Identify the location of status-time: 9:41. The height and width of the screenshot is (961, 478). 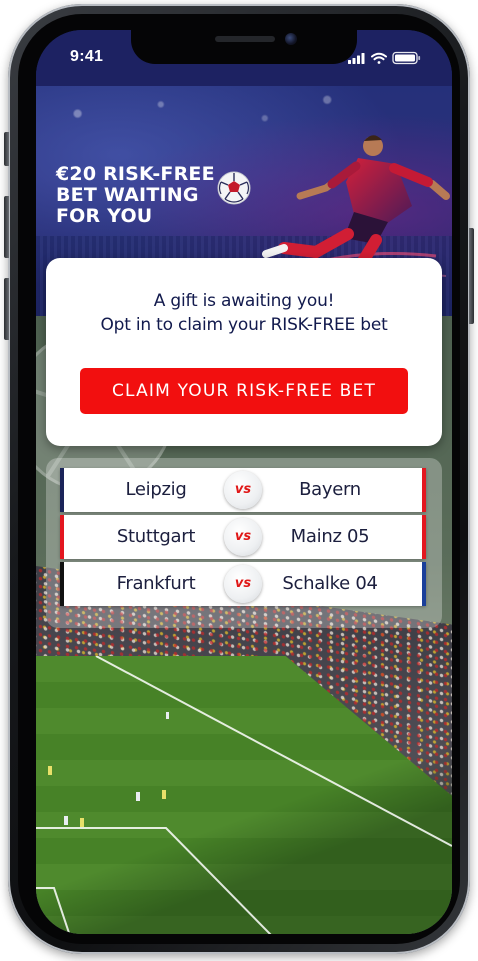
(87, 56).